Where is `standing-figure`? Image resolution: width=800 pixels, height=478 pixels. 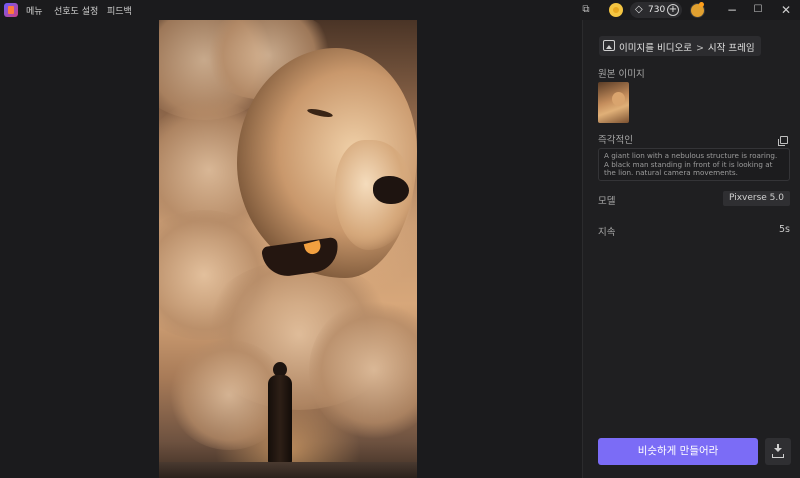
standing-figure is located at coordinates (280, 413).